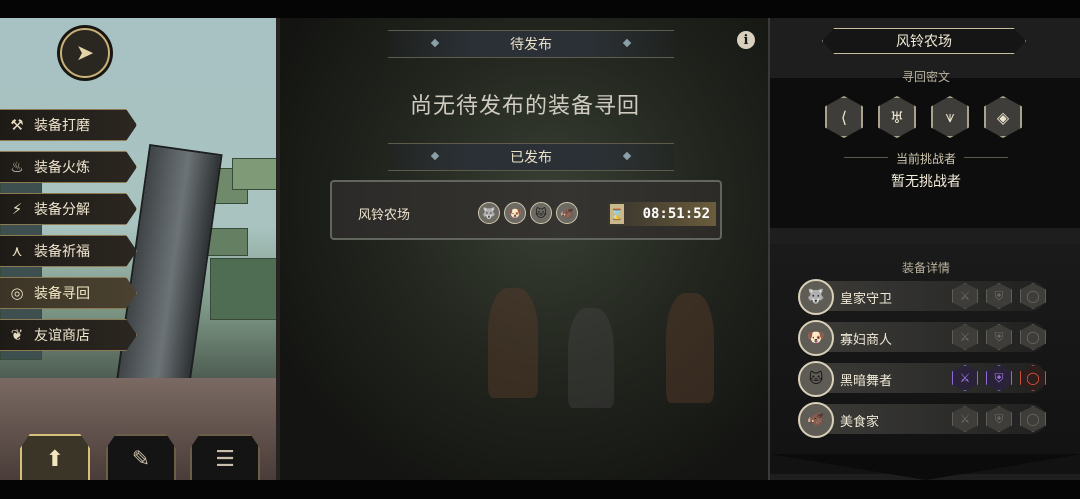  I want to click on gear-row: 🐶 寡妇商人 ⚔ ⛨ ◯, so click(922, 338).